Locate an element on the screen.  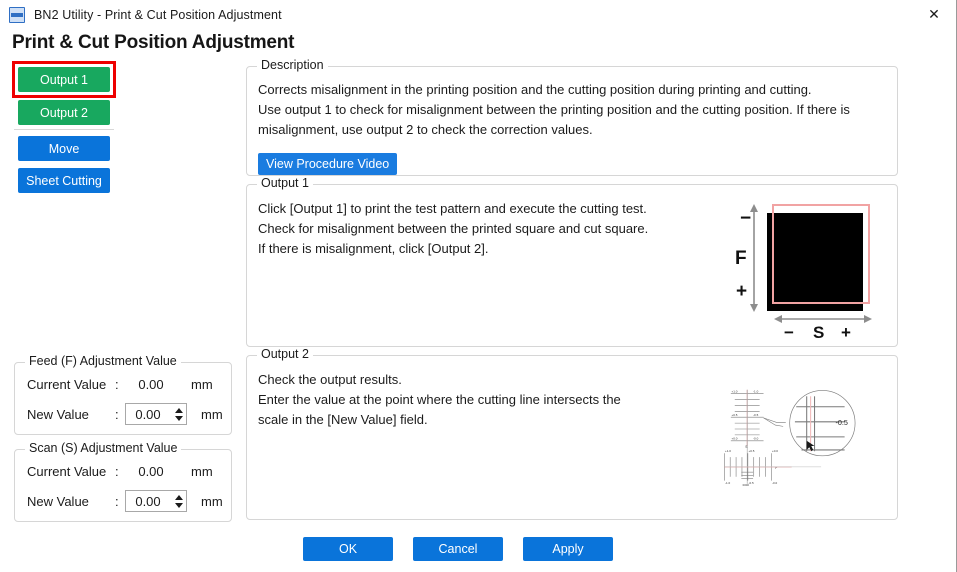
scan-new-value-stepper is located at coordinates (156, 501).